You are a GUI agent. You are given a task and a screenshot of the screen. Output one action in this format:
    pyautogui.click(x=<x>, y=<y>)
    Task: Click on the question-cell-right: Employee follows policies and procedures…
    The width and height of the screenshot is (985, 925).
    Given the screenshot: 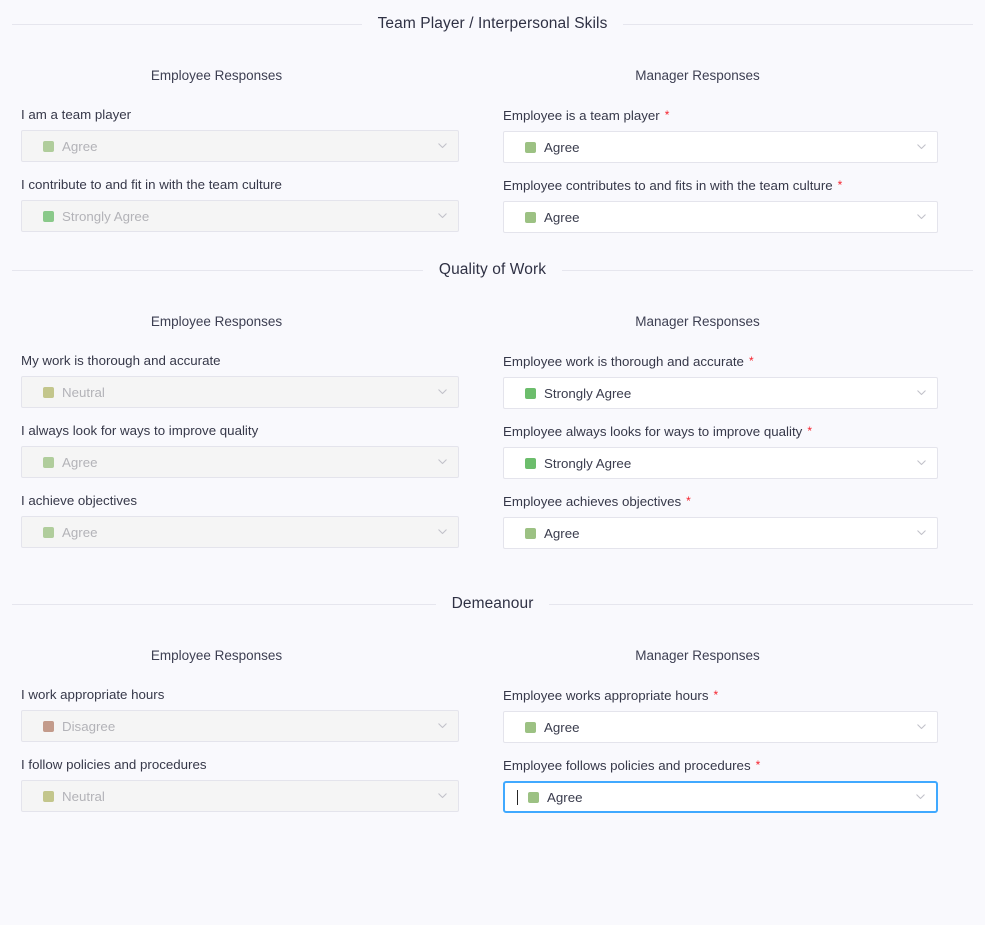 What is the action you would take?
    pyautogui.click(x=721, y=785)
    